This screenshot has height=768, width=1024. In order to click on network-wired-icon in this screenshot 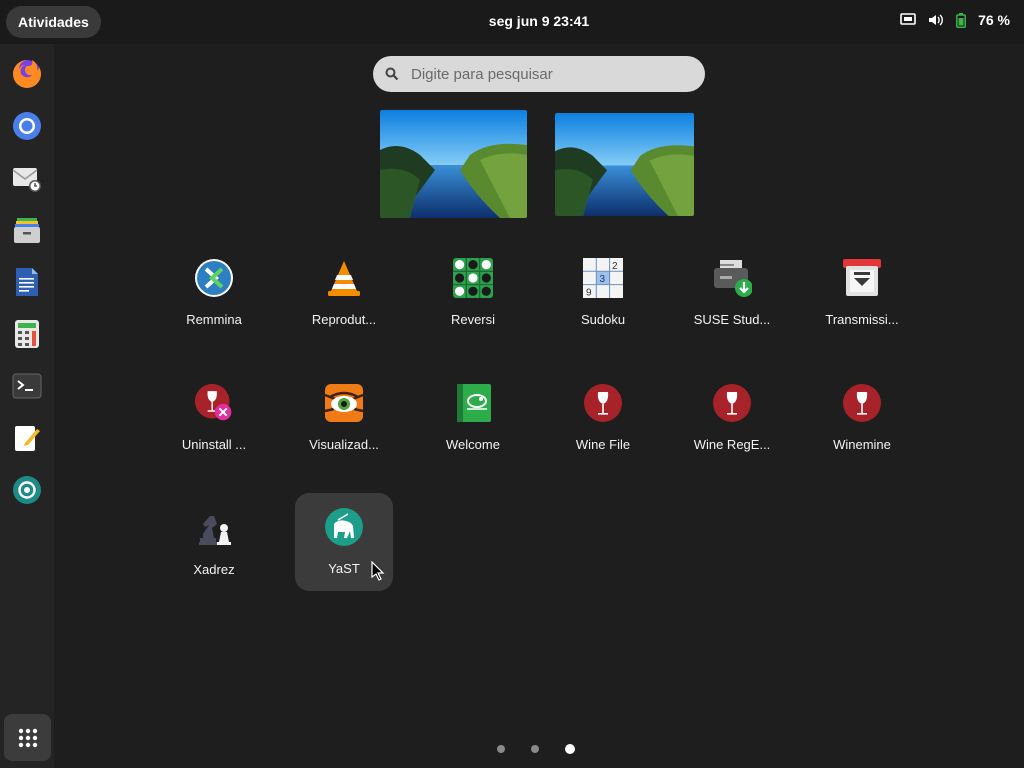, I will do `click(908, 20)`.